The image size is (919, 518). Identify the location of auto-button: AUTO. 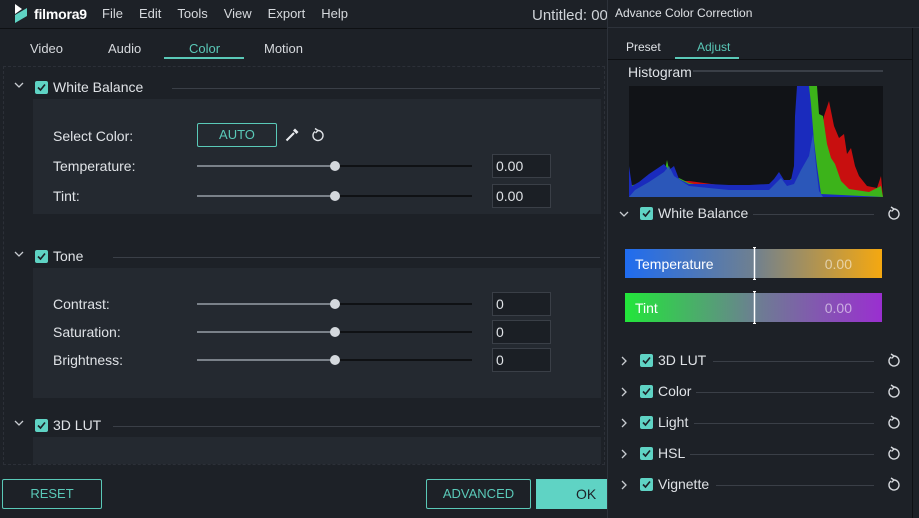
(237, 135).